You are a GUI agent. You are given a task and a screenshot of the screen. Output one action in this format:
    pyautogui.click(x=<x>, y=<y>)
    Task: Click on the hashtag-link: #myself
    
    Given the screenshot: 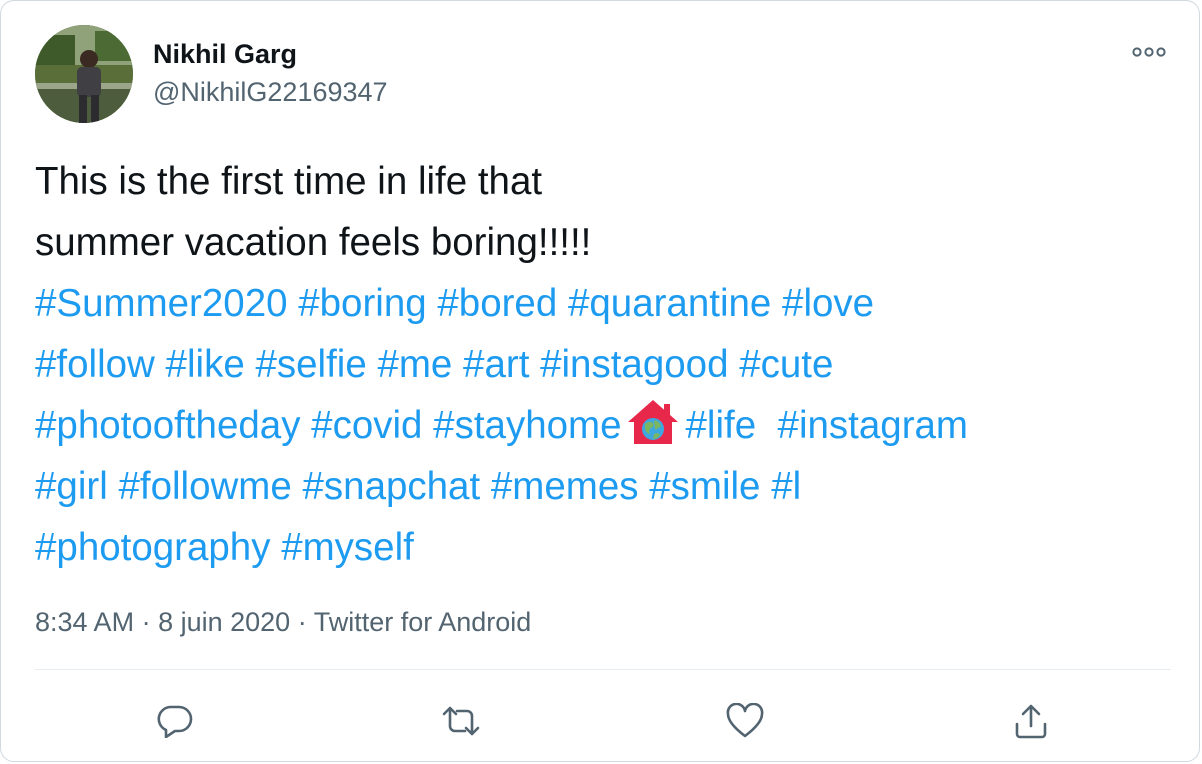 What is the action you would take?
    pyautogui.click(x=347, y=547)
    